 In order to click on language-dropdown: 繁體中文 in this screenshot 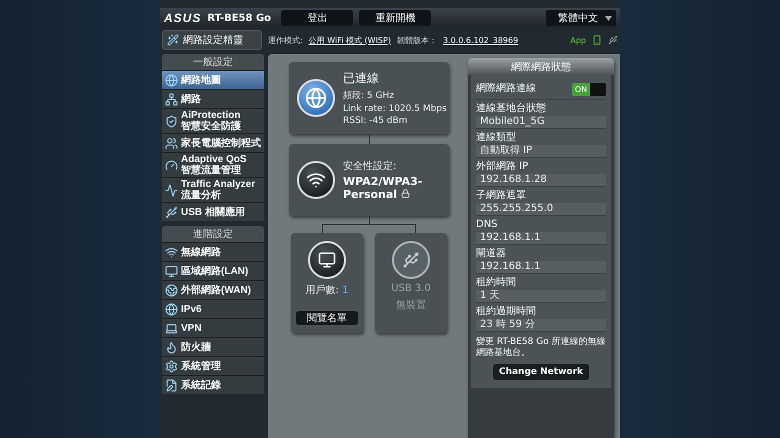, I will do `click(581, 18)`.